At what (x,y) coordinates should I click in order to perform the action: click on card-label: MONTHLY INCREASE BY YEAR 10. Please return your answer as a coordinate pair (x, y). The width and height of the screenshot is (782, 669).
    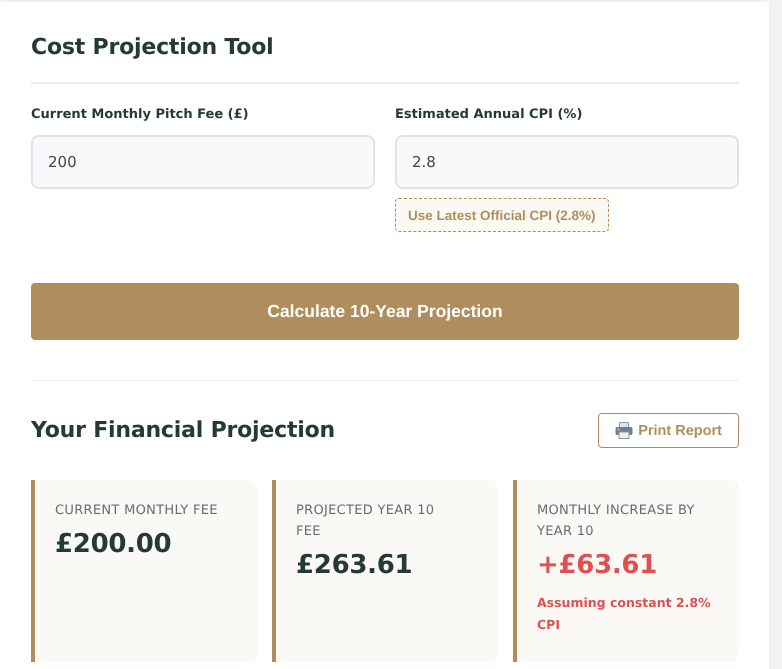
    Looking at the image, I should click on (616, 521).